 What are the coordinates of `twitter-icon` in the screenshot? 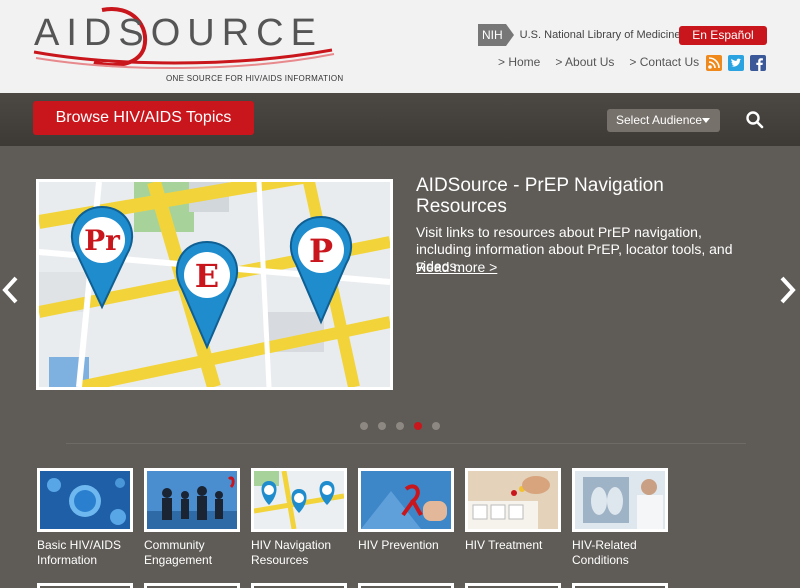 It's located at (736, 63).